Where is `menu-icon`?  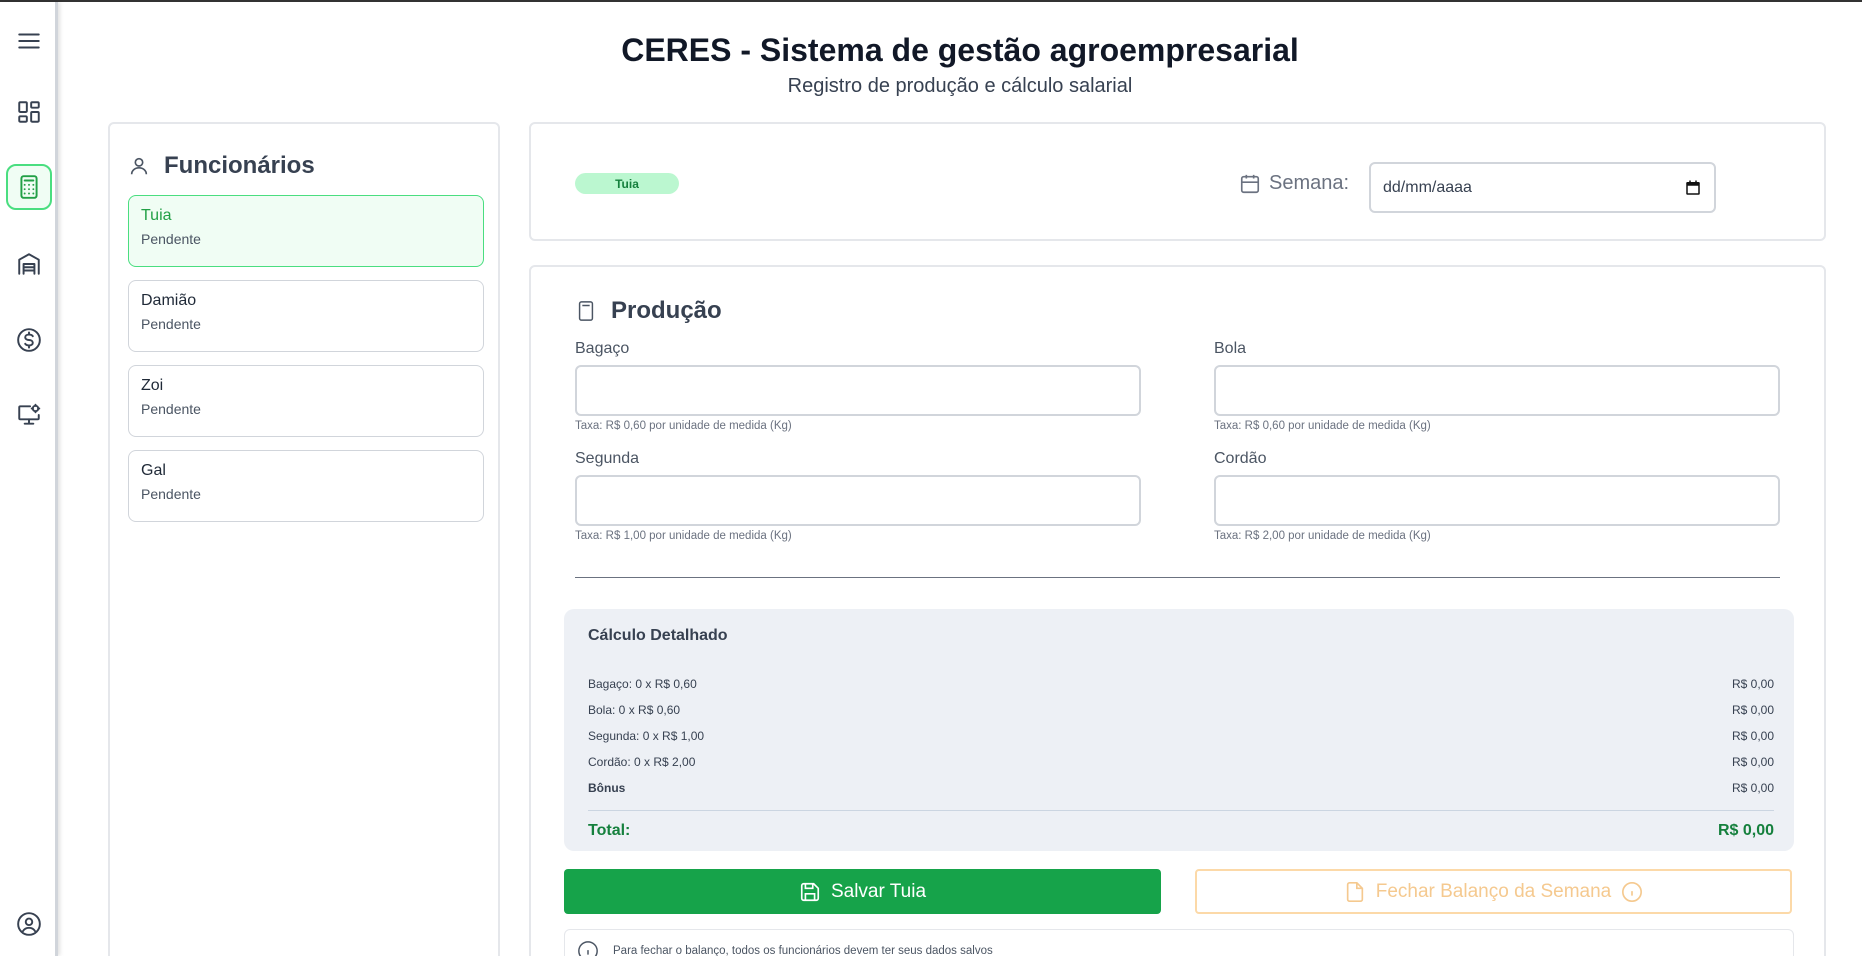
menu-icon is located at coordinates (29, 41).